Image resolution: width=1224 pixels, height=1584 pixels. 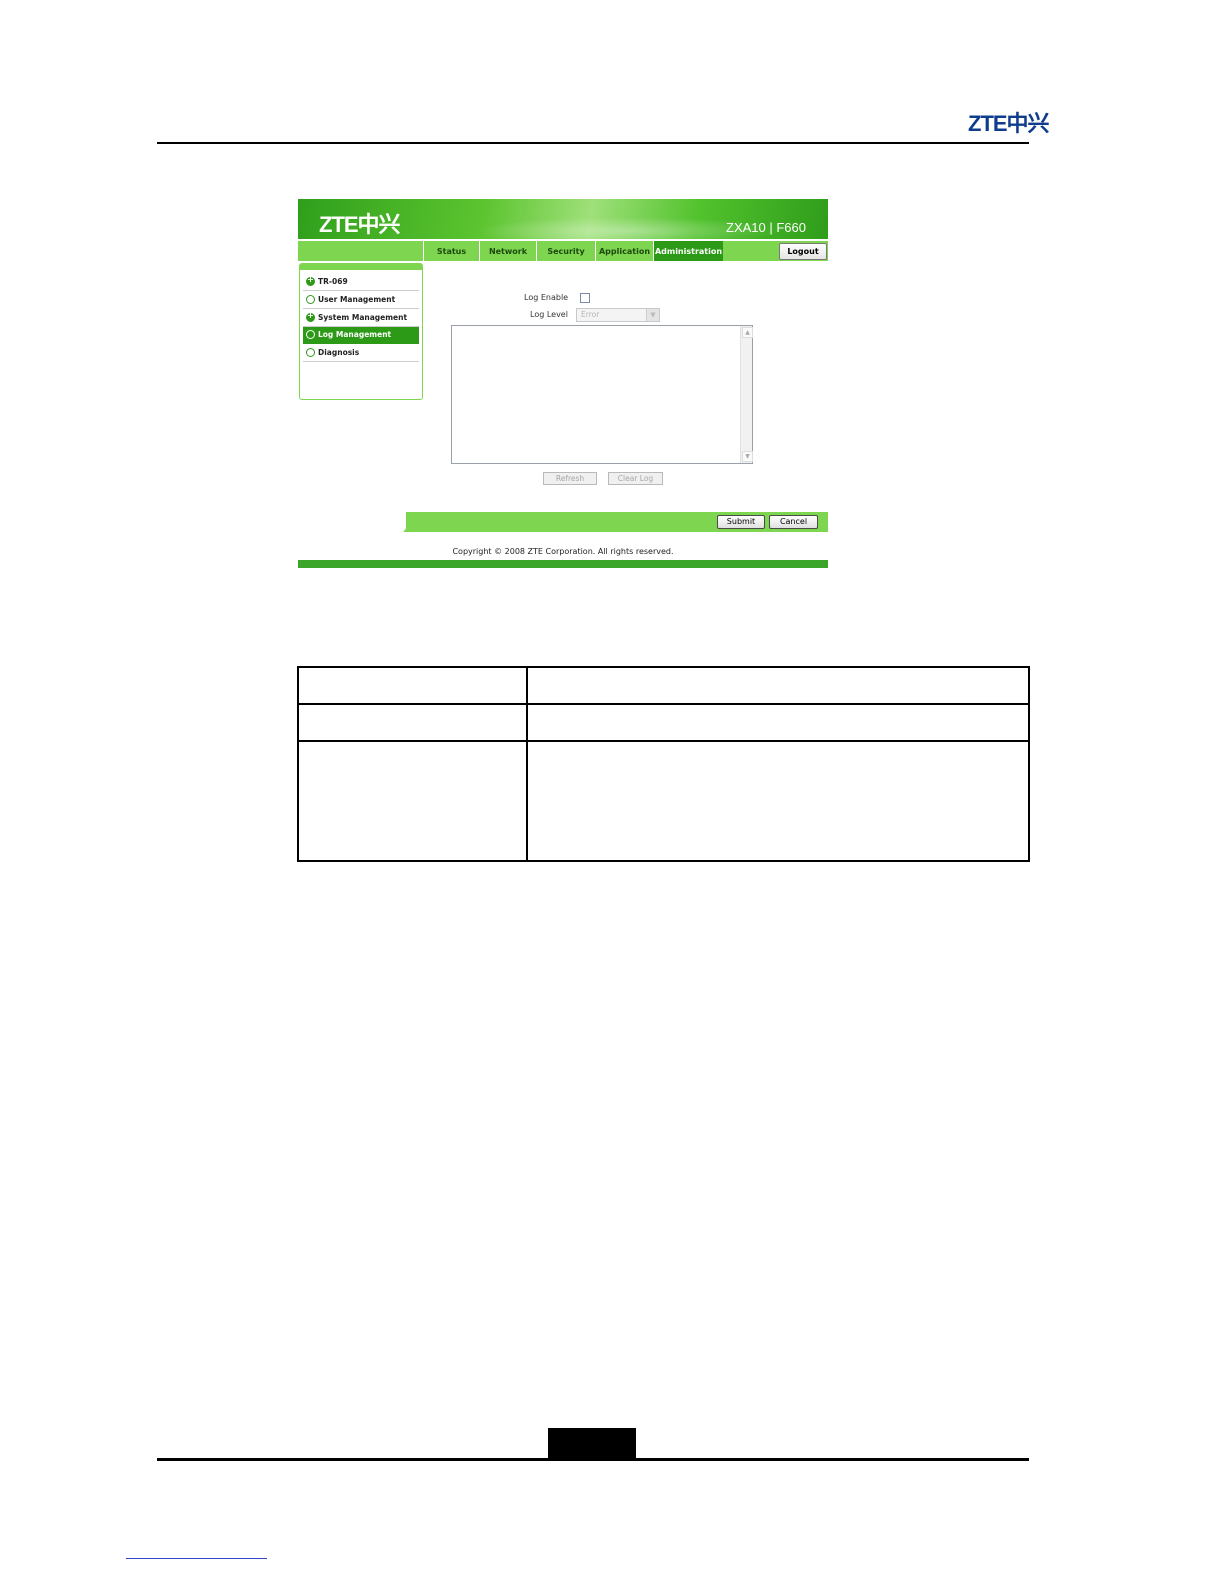 What do you see at coordinates (361, 282) in the screenshot?
I see `sidebar-item-tr069: TR-069` at bounding box center [361, 282].